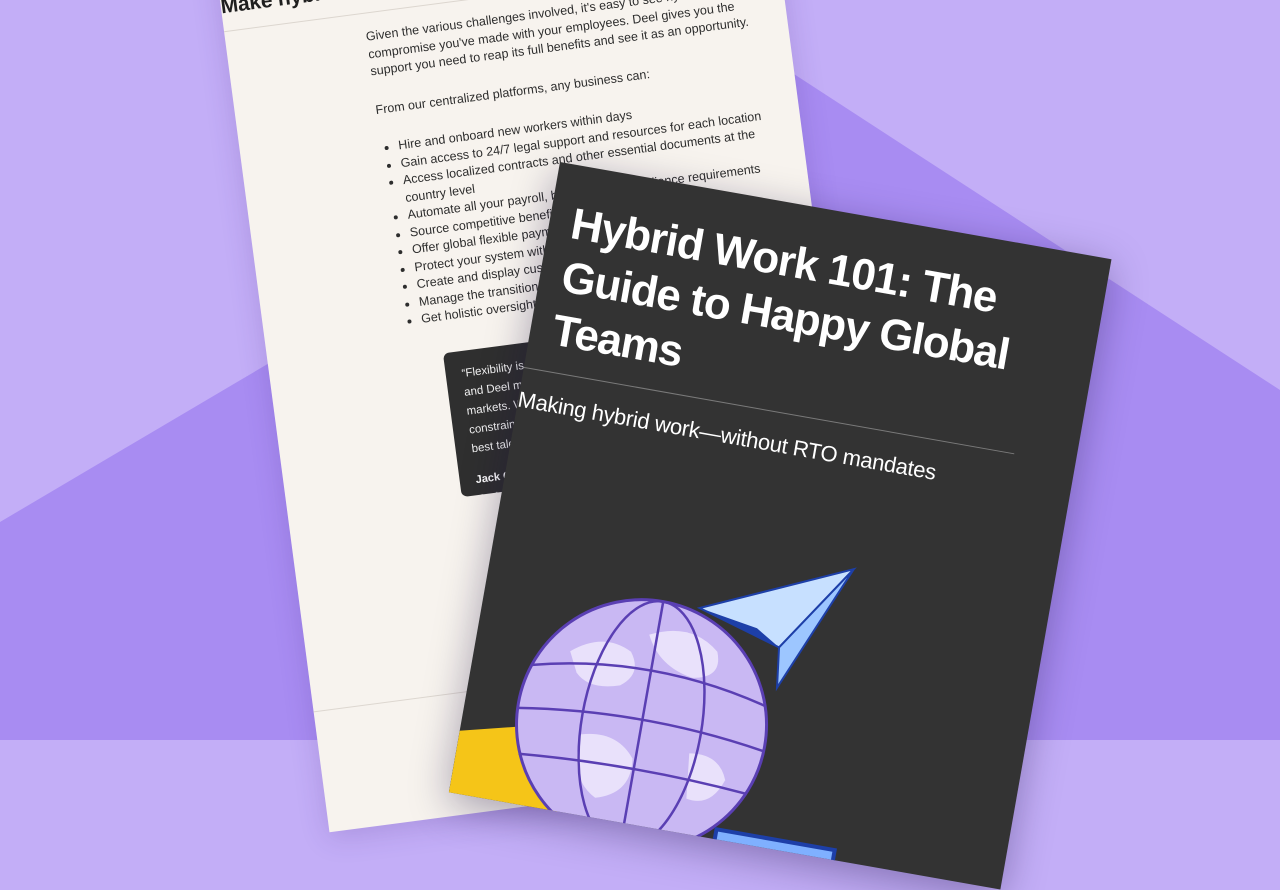  What do you see at coordinates (770, 858) in the screenshot?
I see `laptop-icon` at bounding box center [770, 858].